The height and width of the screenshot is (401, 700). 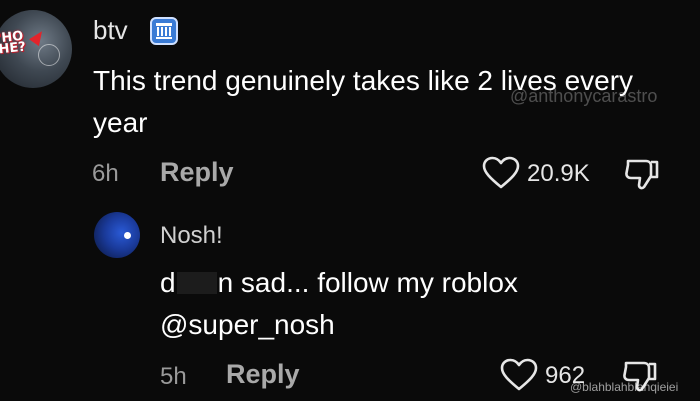 I want to click on comment-text-start: d, so click(x=168, y=282).